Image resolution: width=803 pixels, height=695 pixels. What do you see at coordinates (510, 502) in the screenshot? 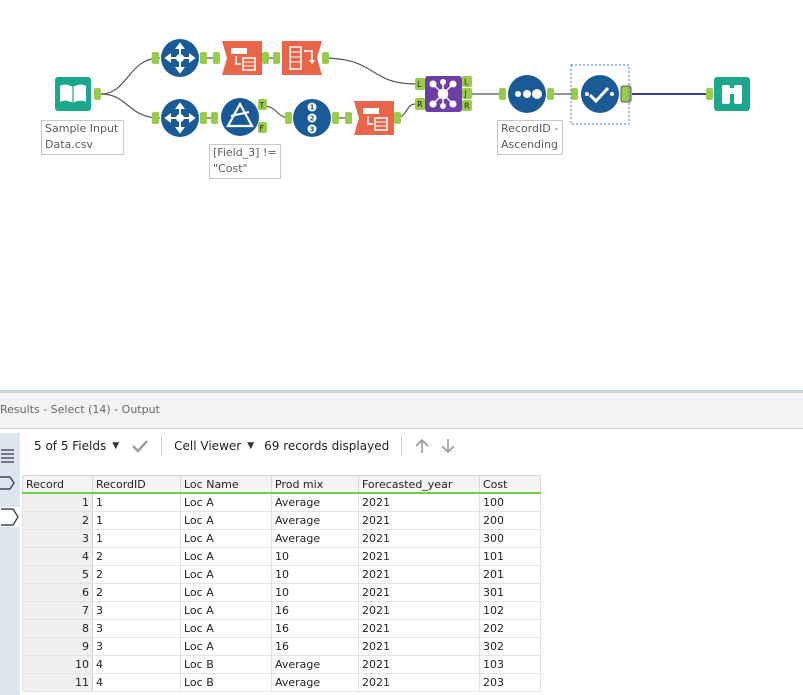
I see `cost-cell: 100` at bounding box center [510, 502].